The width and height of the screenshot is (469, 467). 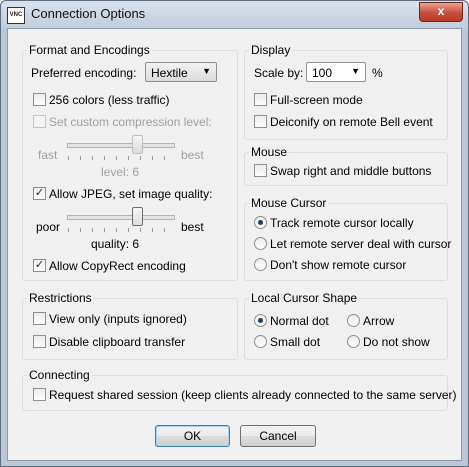 What do you see at coordinates (260, 320) in the screenshot?
I see `normal-dot-radio` at bounding box center [260, 320].